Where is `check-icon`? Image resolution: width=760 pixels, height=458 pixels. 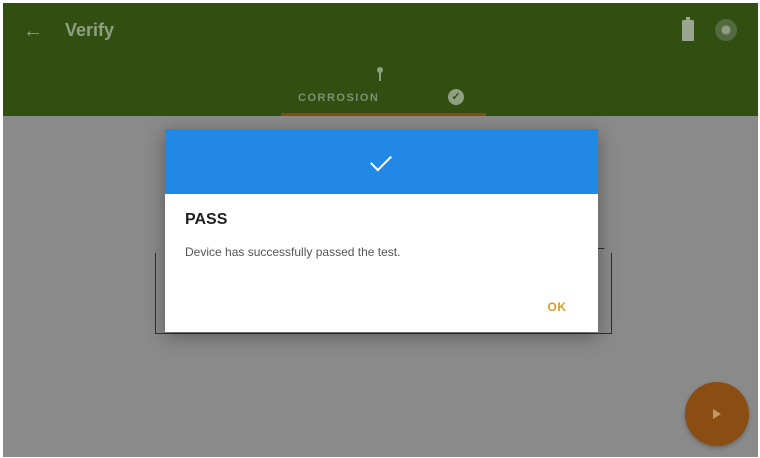
check-icon is located at coordinates (381, 160).